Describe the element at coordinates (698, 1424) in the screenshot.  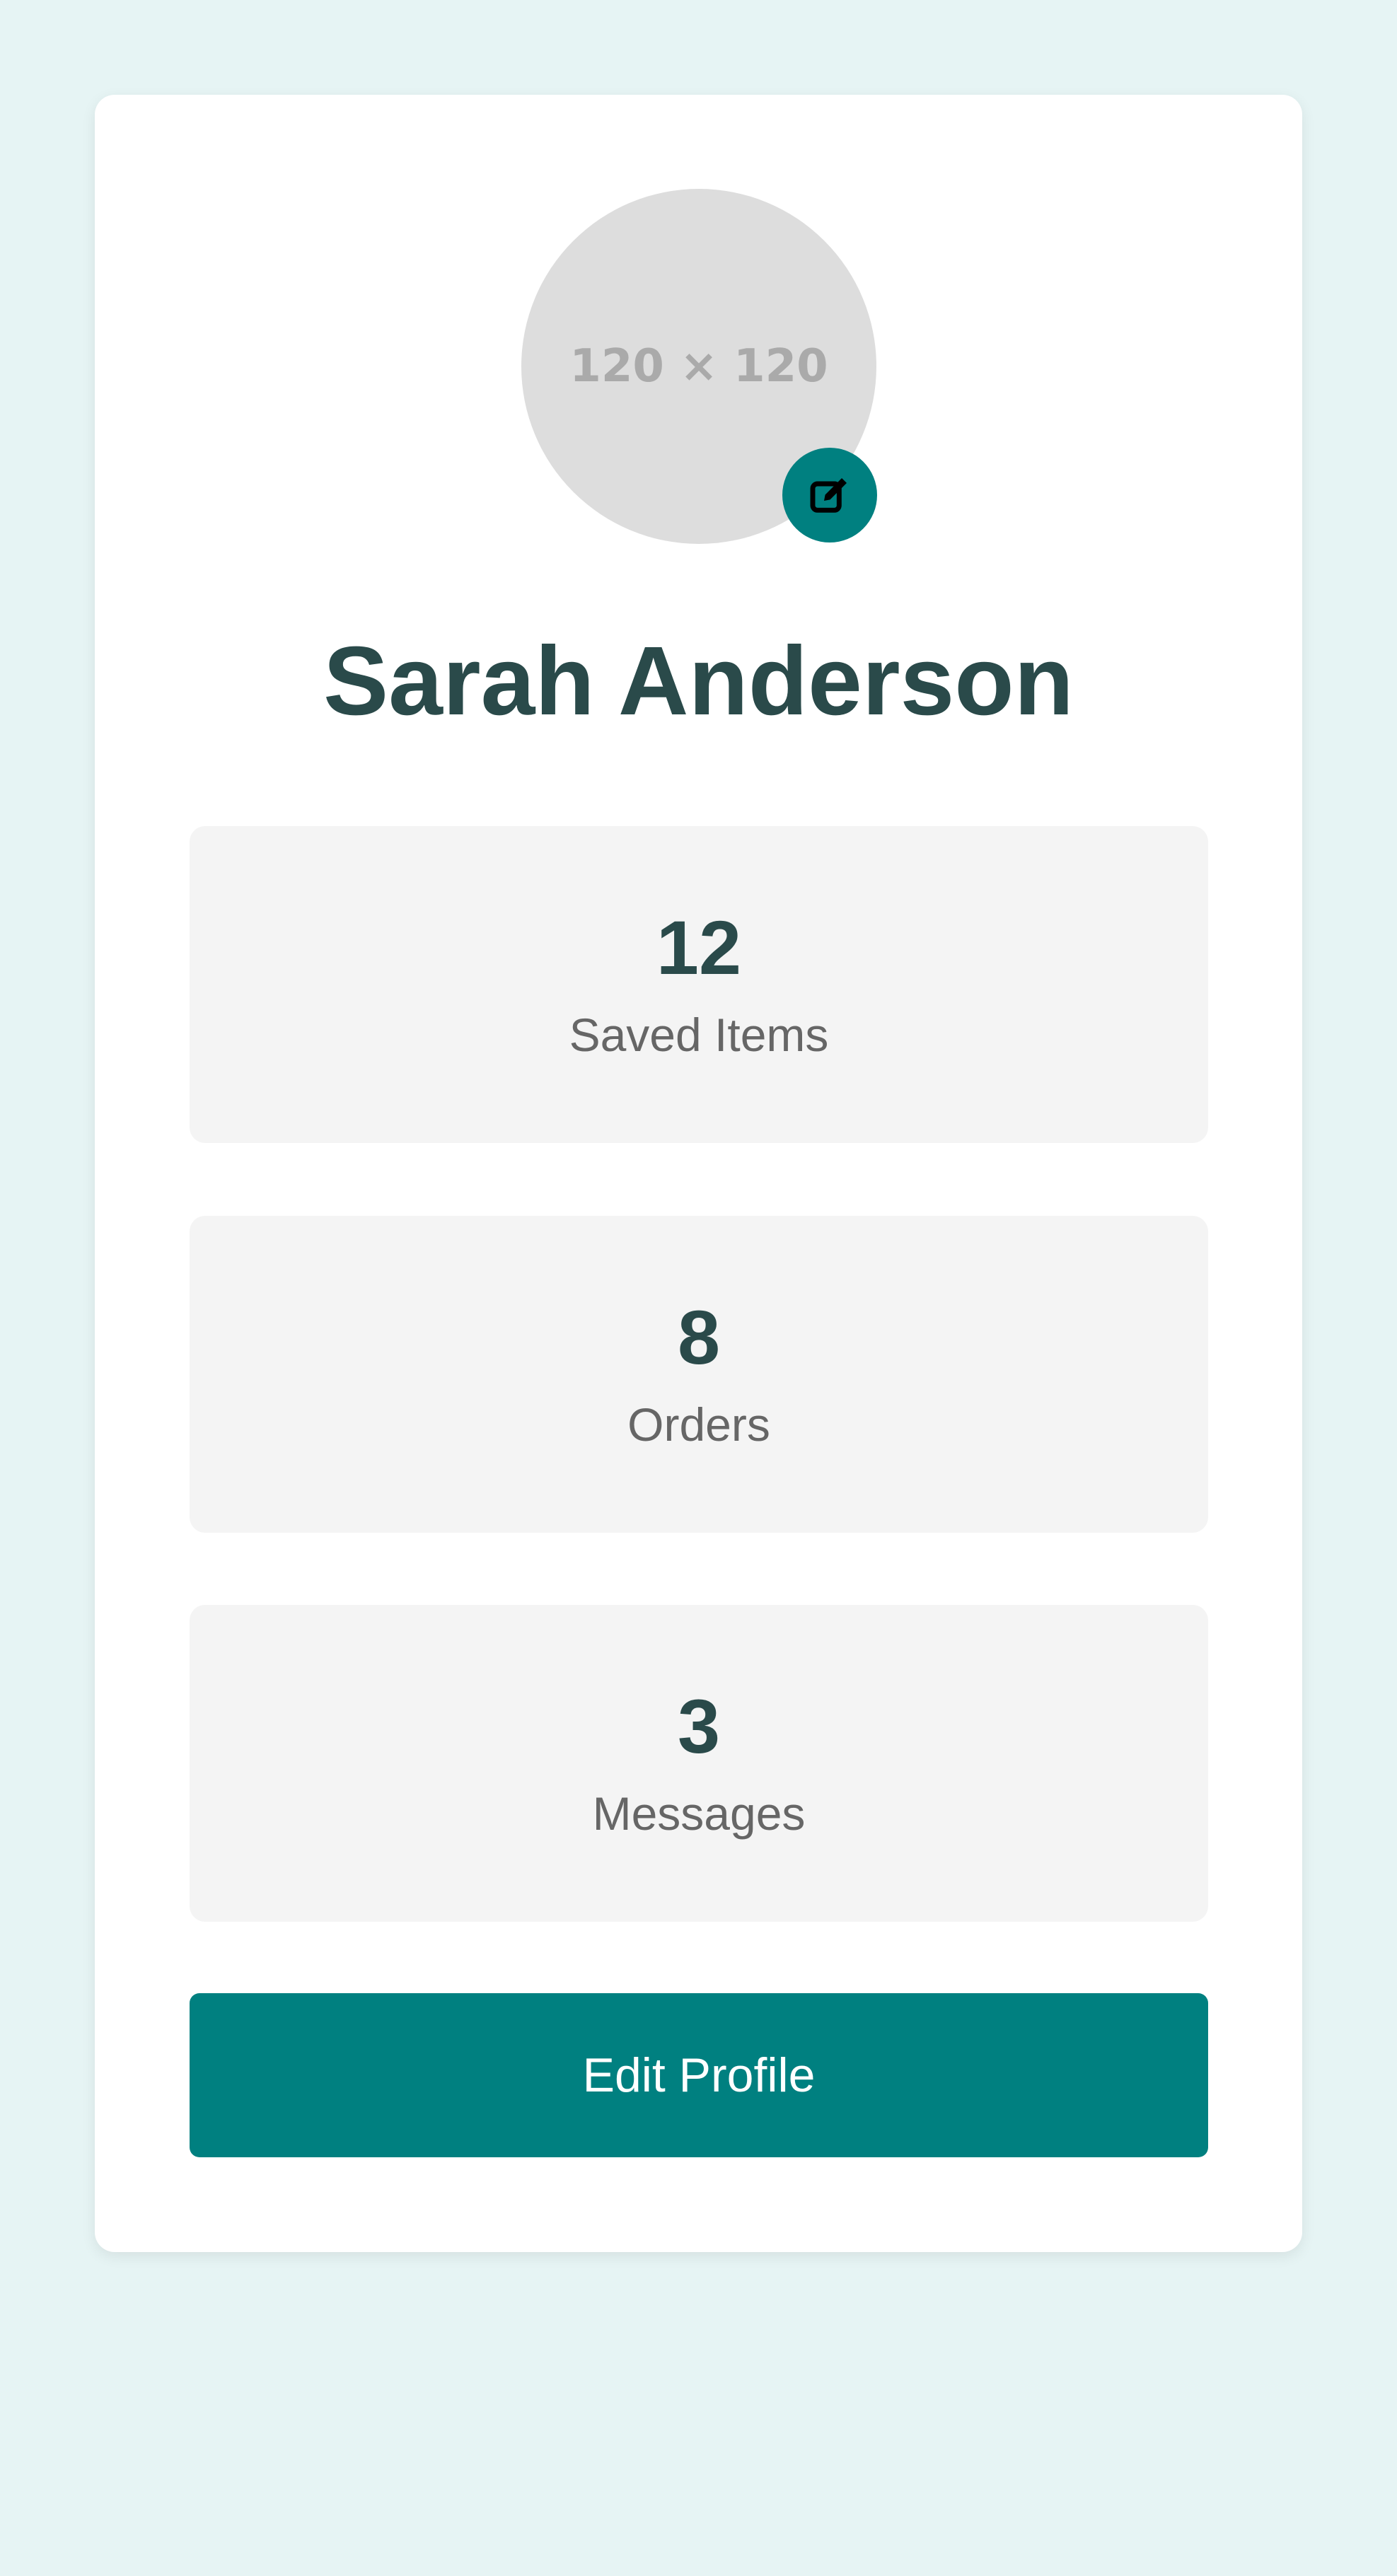
I see `stat-label: Orders` at that location.